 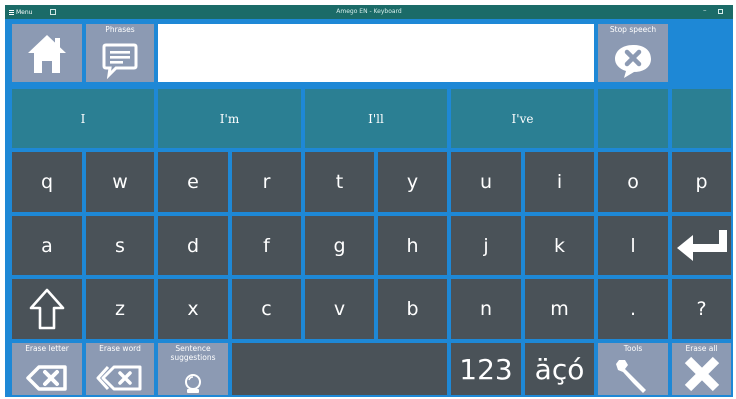 I want to click on erase-letter-button: Erase letter, so click(x=47, y=369).